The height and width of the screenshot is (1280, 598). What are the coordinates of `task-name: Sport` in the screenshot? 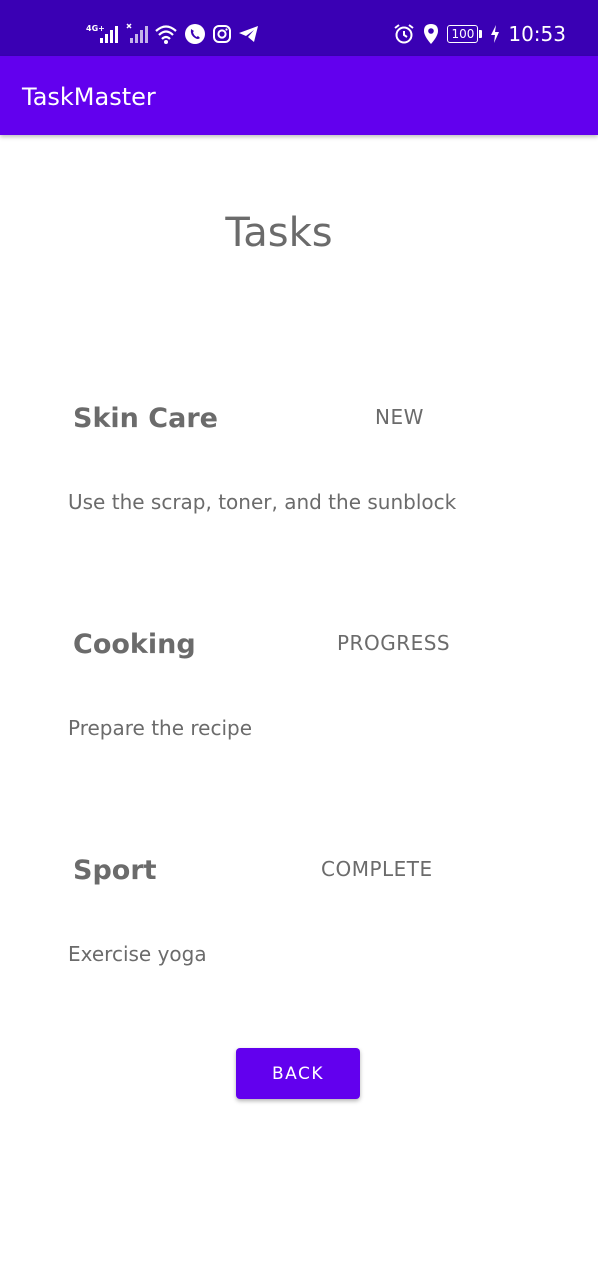 It's located at (115, 870).